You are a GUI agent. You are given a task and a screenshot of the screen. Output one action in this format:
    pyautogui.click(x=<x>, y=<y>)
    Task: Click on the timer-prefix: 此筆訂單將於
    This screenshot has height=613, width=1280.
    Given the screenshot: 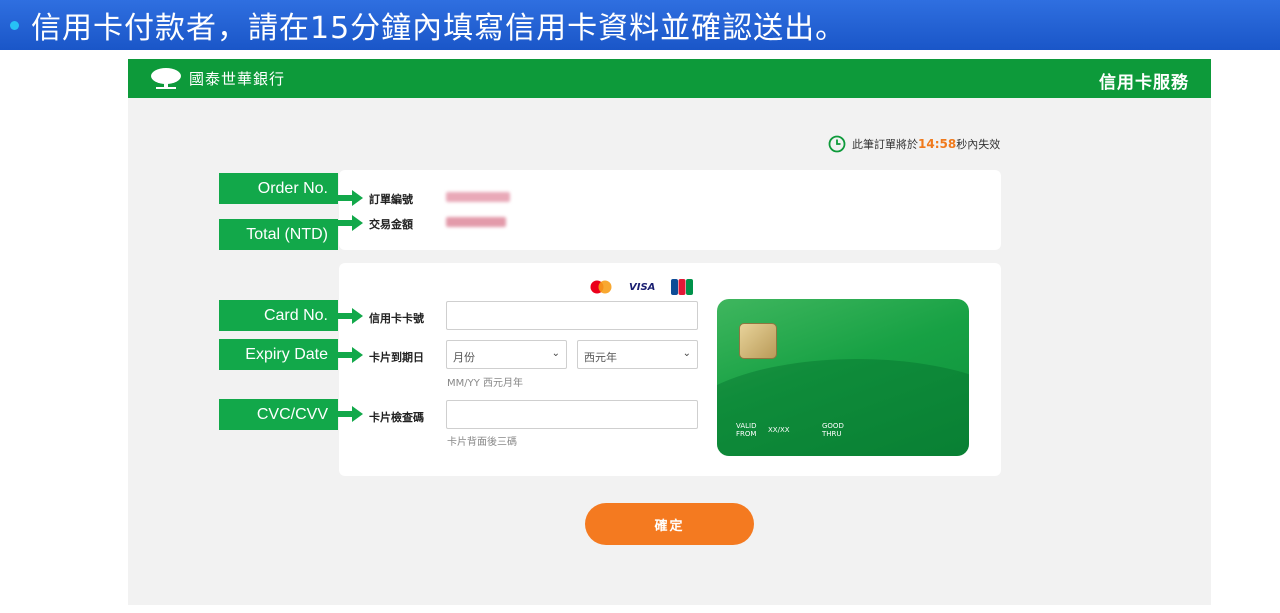 What is the action you would take?
    pyautogui.click(x=885, y=144)
    